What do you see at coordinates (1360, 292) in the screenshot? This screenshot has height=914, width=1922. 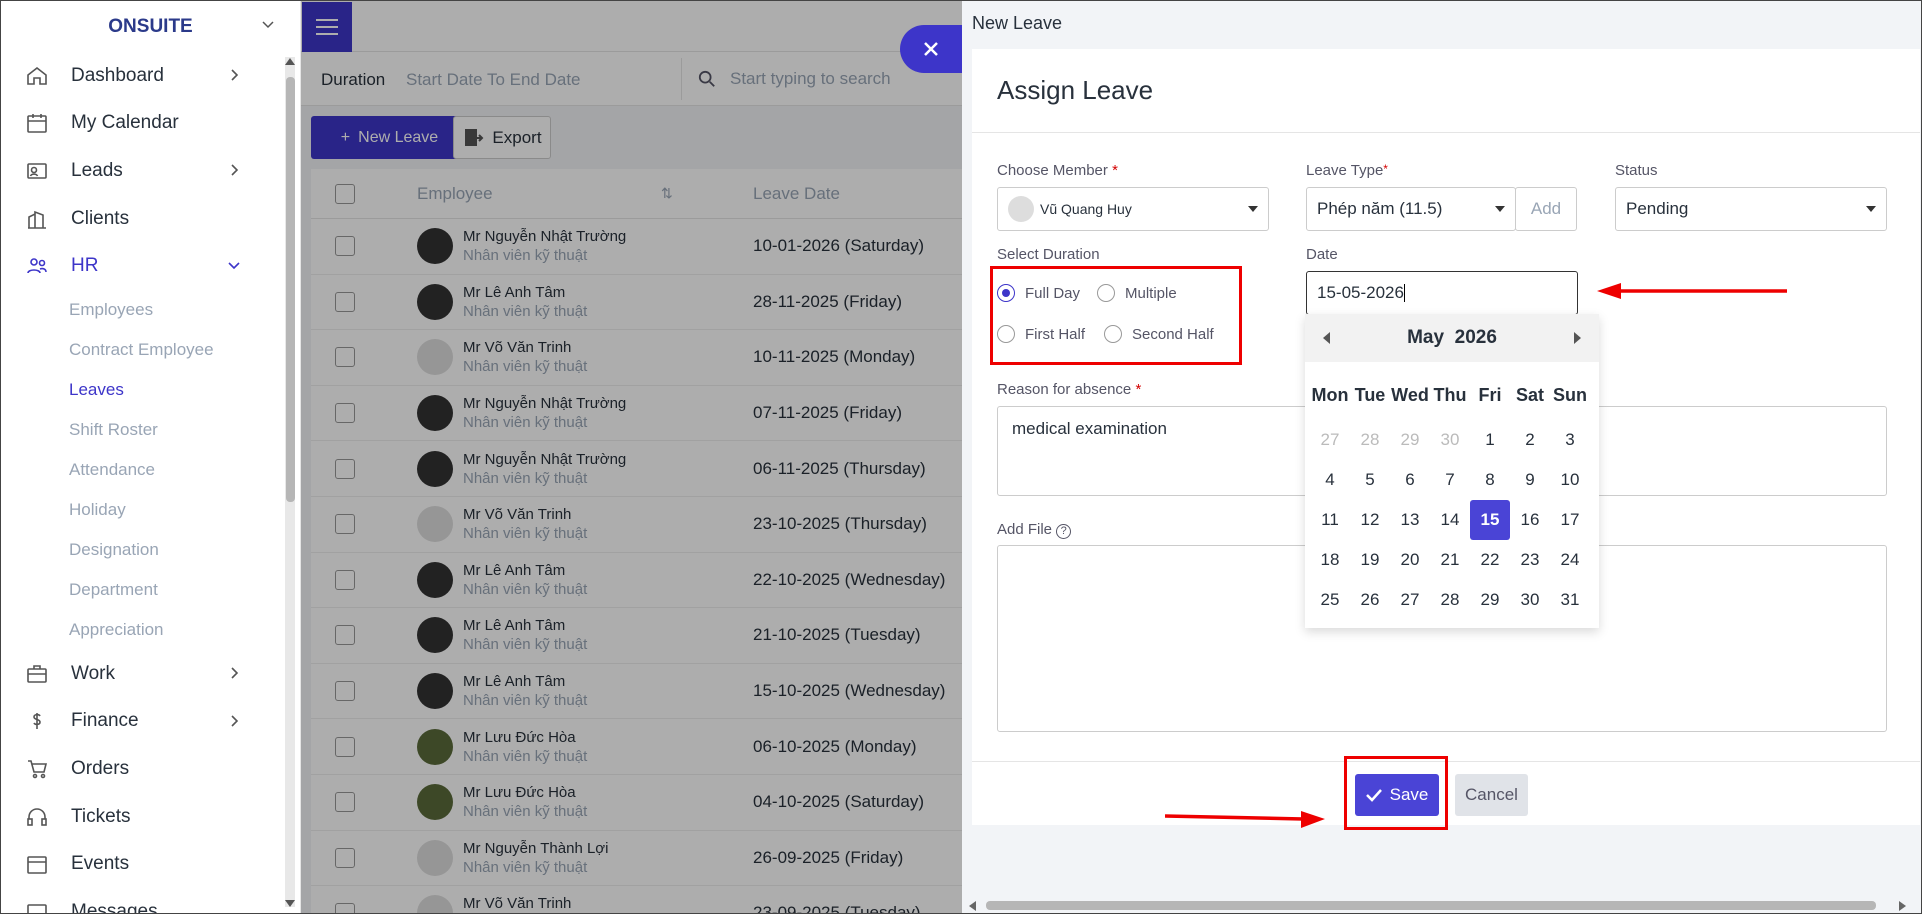 I see `date-value: 15-05-2026` at bounding box center [1360, 292].